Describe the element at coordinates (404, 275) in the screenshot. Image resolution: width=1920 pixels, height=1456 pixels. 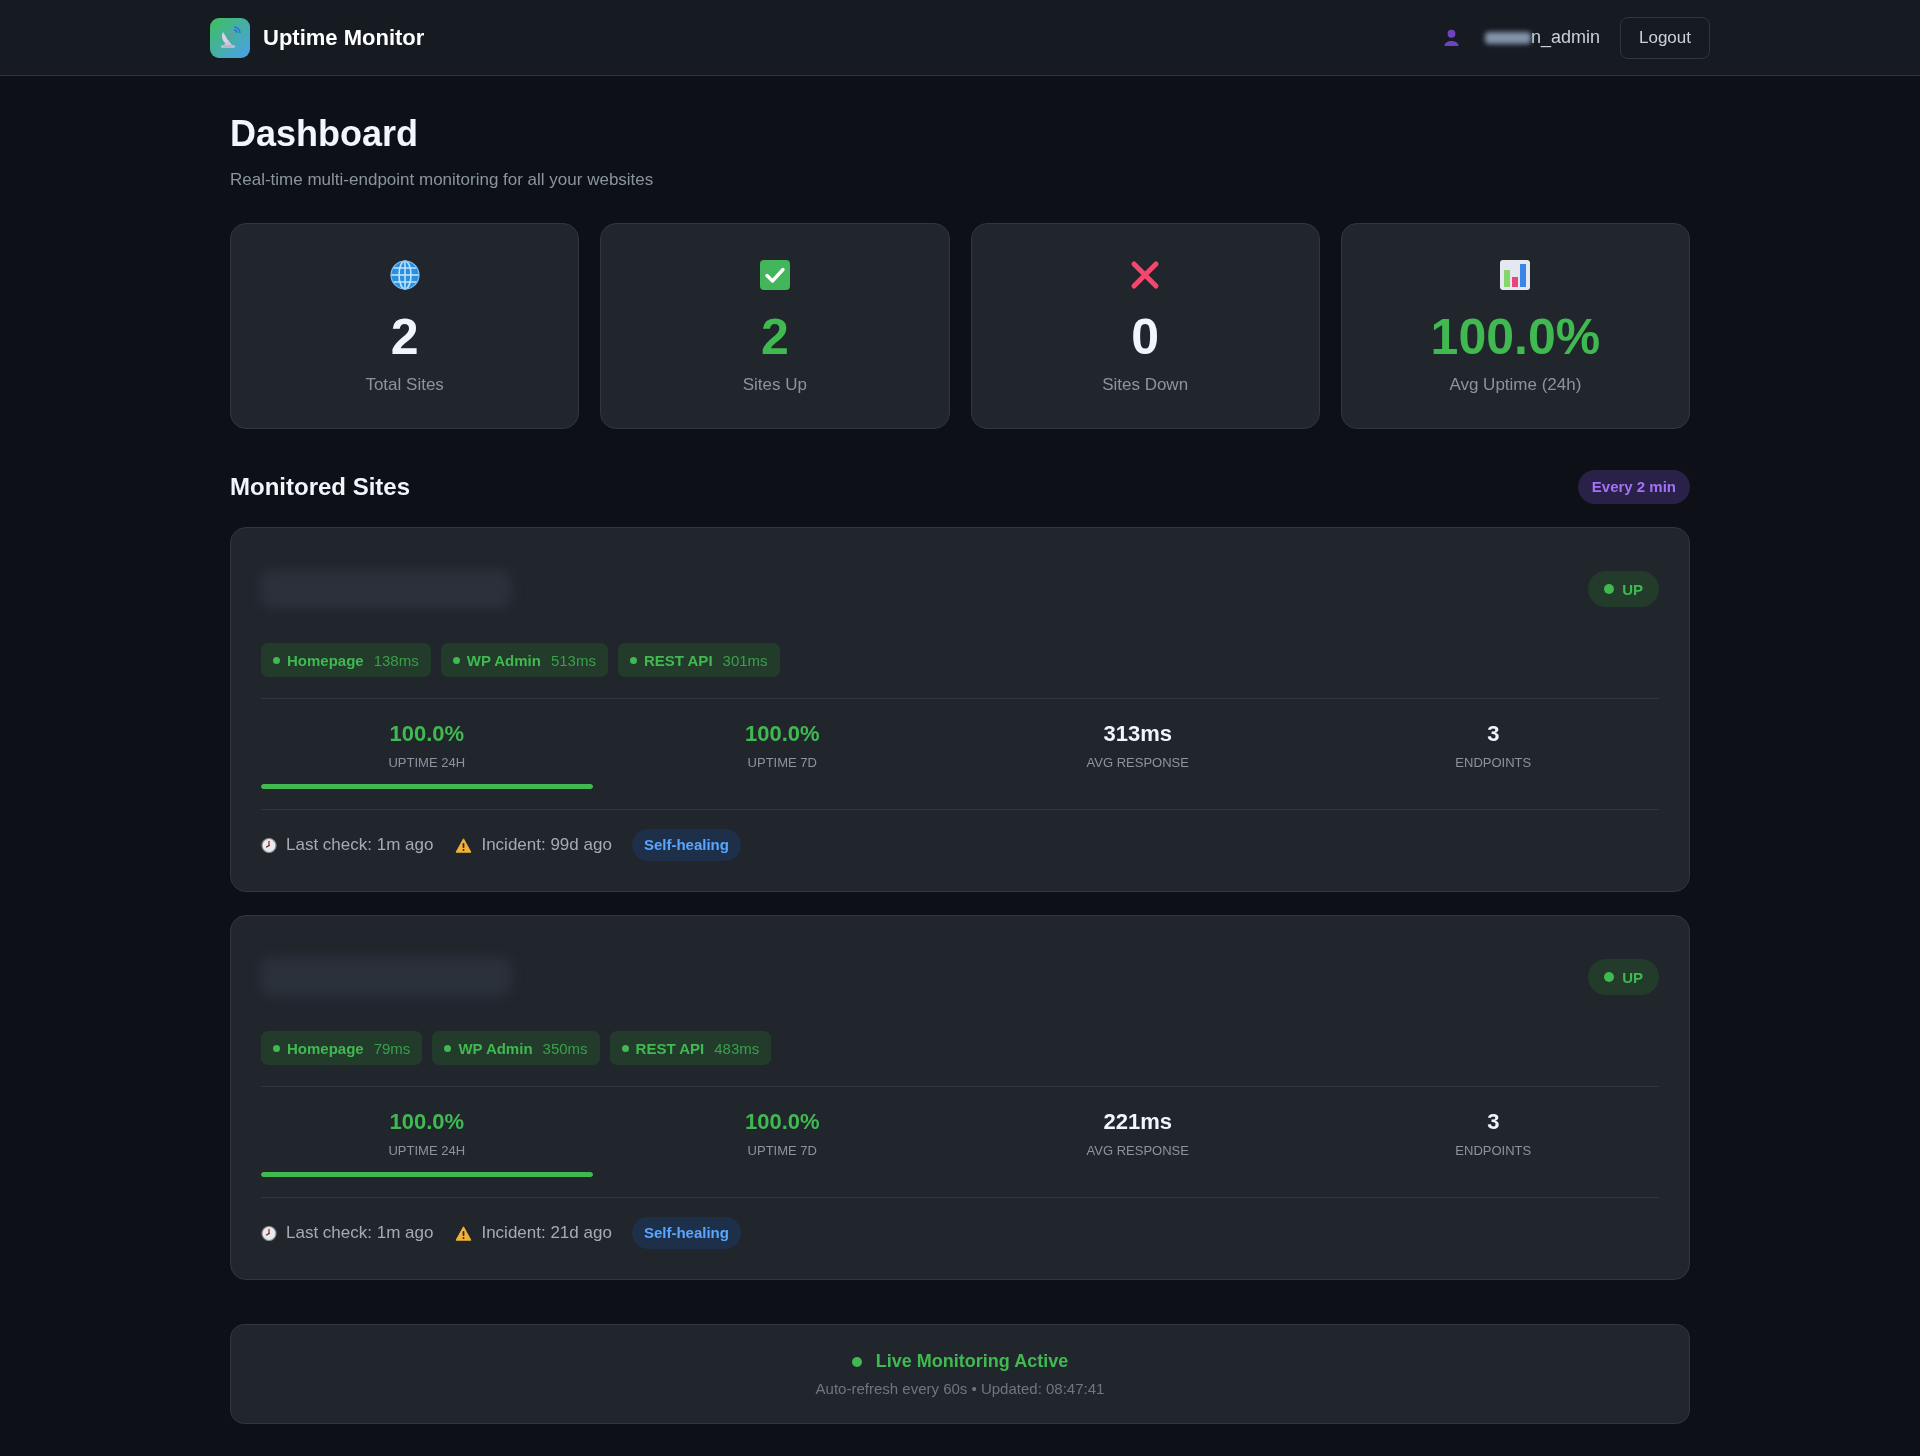
I see `globe-icon` at that location.